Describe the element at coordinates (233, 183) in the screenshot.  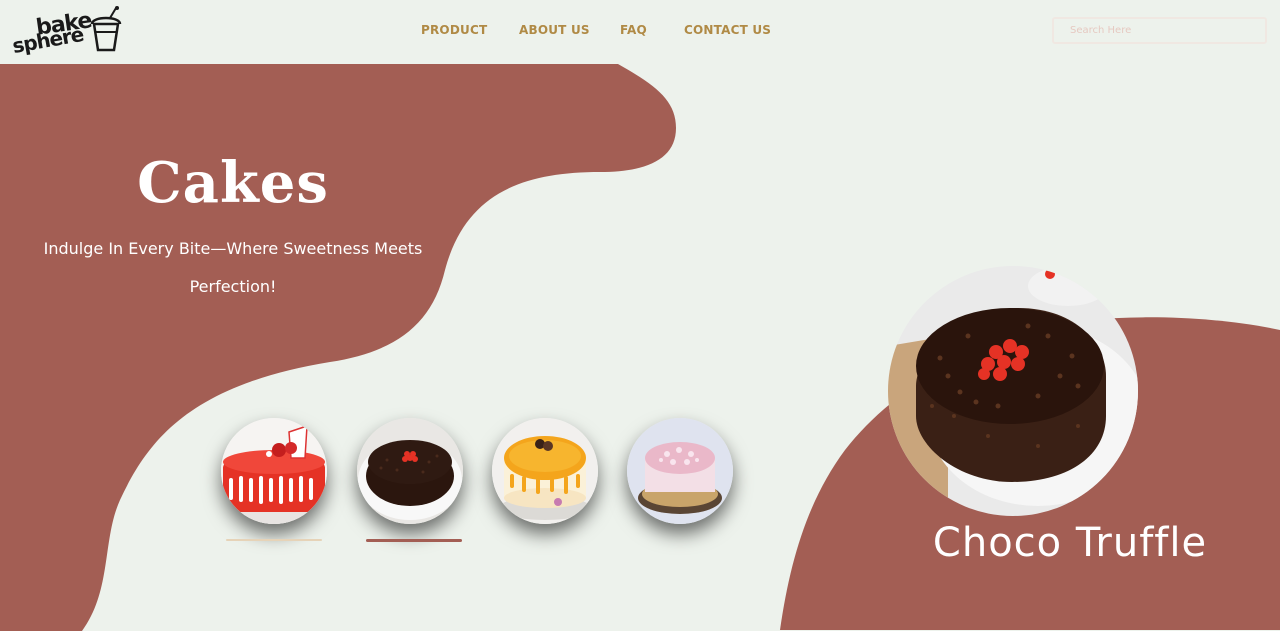
I see `hero-title: Cakes` at that location.